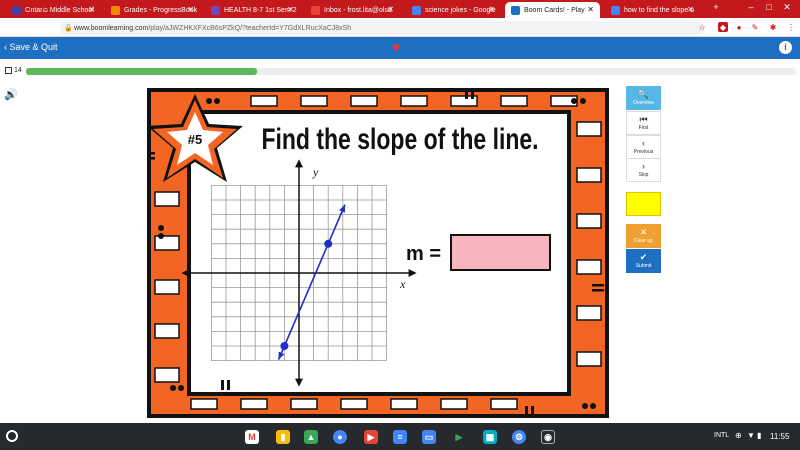 The width and height of the screenshot is (800, 450). What do you see at coordinates (751, 7) in the screenshot?
I see `minimize-button: –` at bounding box center [751, 7].